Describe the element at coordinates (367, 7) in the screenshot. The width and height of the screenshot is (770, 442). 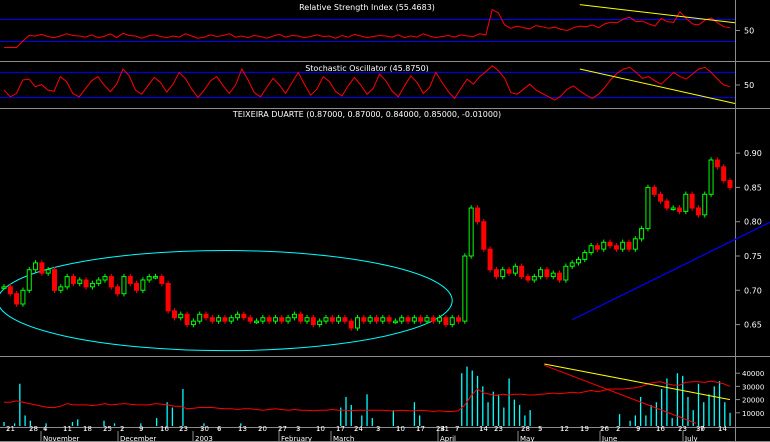
I see `rsi-title: Relative Strength Index (55.4683)` at that location.